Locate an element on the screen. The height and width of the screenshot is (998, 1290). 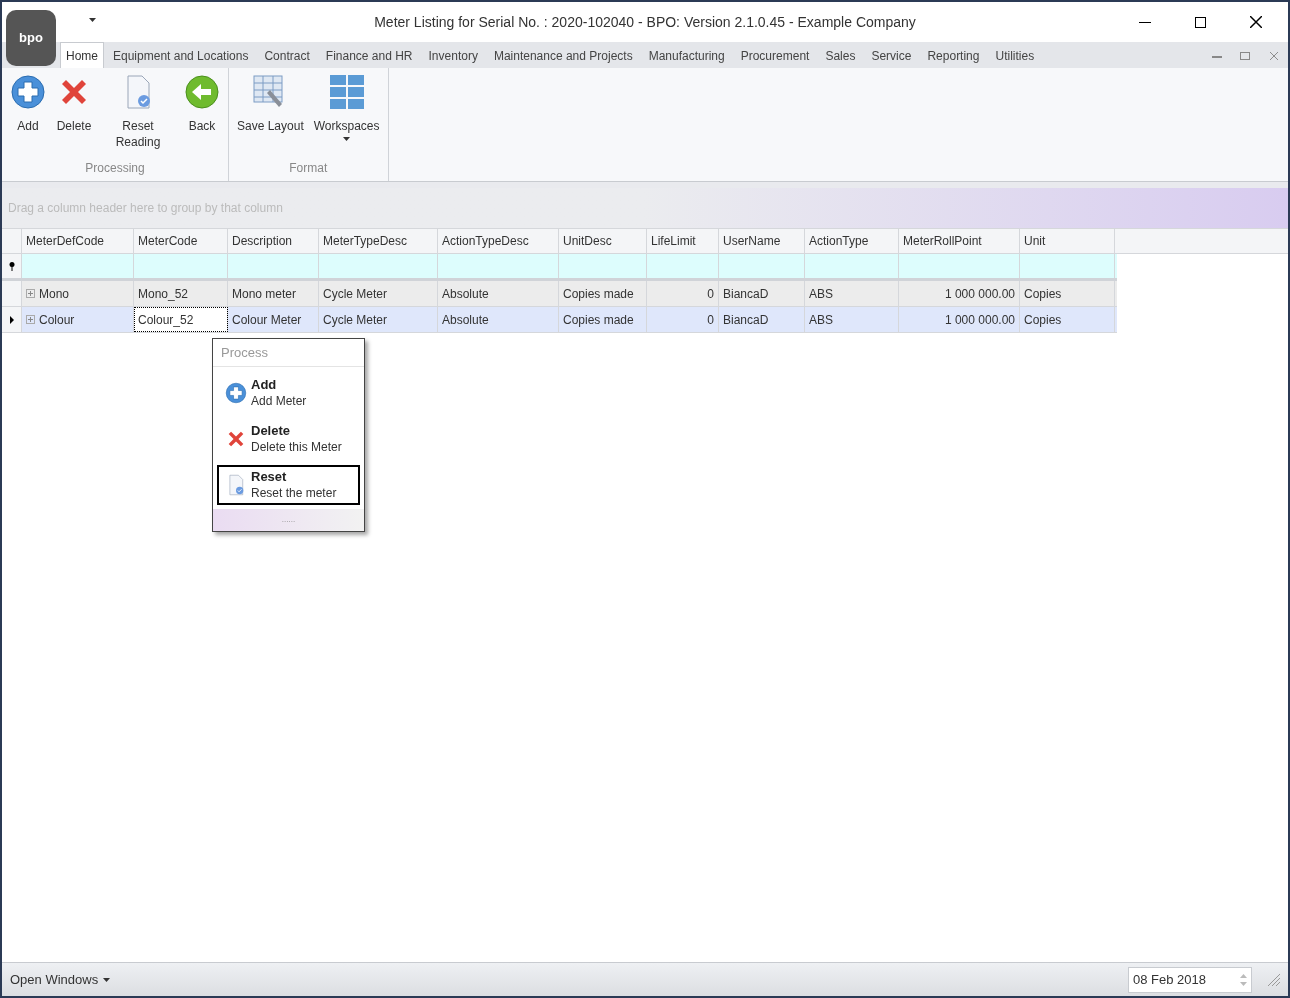
table-cell-text: Mono meter is located at coordinates (264, 294).